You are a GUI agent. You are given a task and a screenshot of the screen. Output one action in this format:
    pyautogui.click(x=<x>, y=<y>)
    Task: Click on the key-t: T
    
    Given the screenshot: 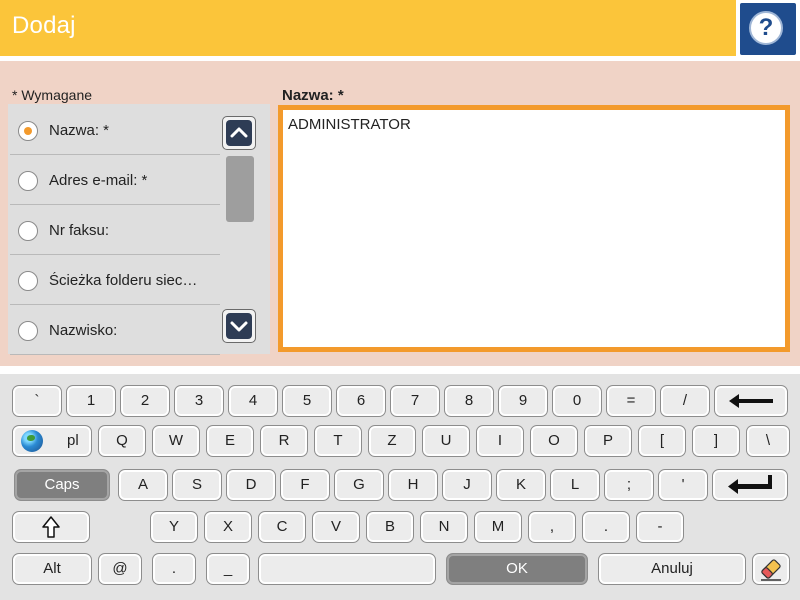 What is the action you would take?
    pyautogui.click(x=338, y=441)
    